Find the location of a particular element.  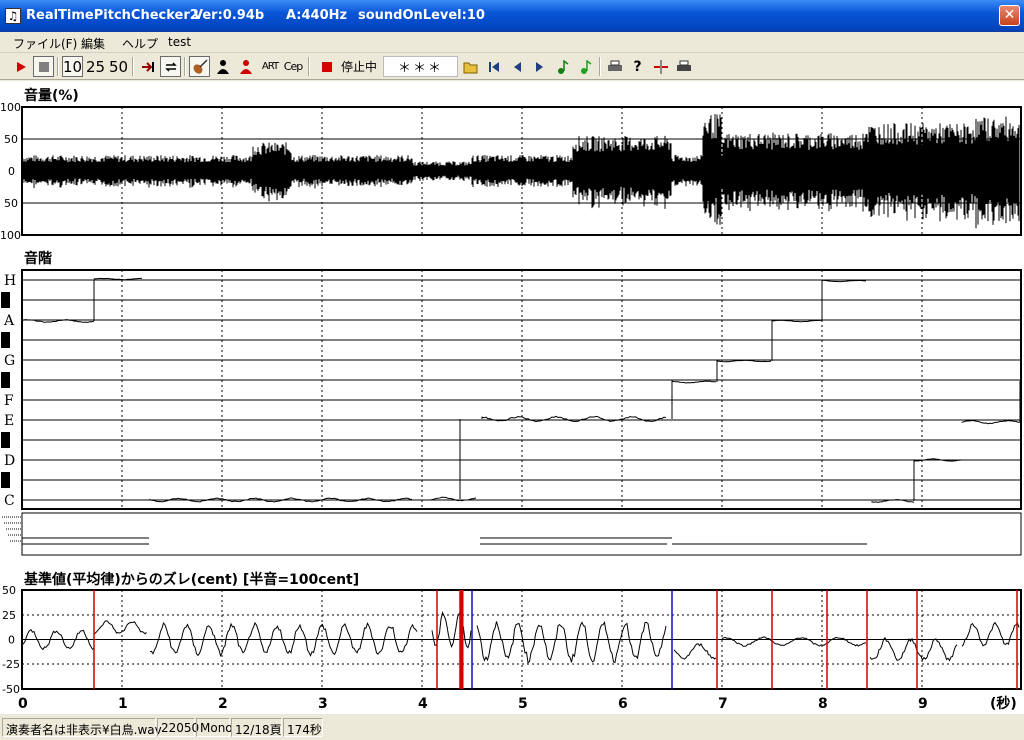

volume-tick-label: 0 is located at coordinates (11, 171).